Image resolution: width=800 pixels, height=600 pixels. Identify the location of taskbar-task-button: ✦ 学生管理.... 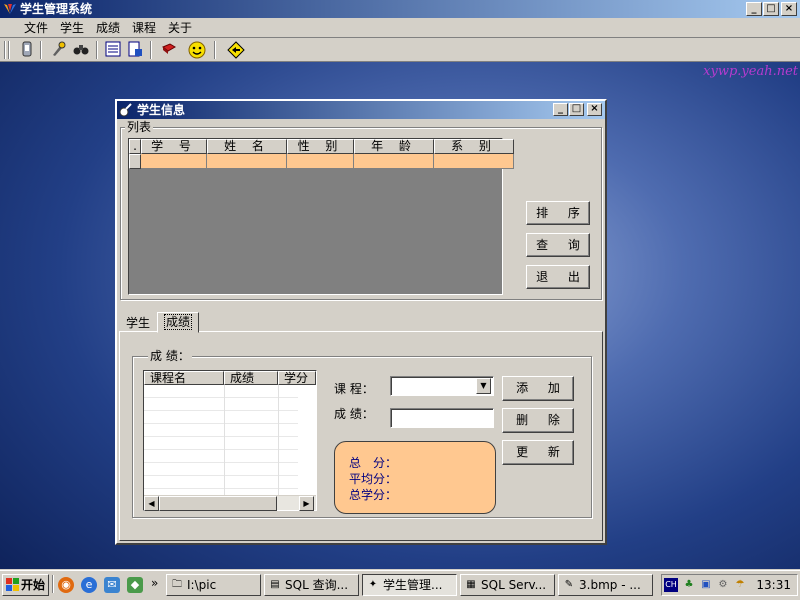
(409, 585).